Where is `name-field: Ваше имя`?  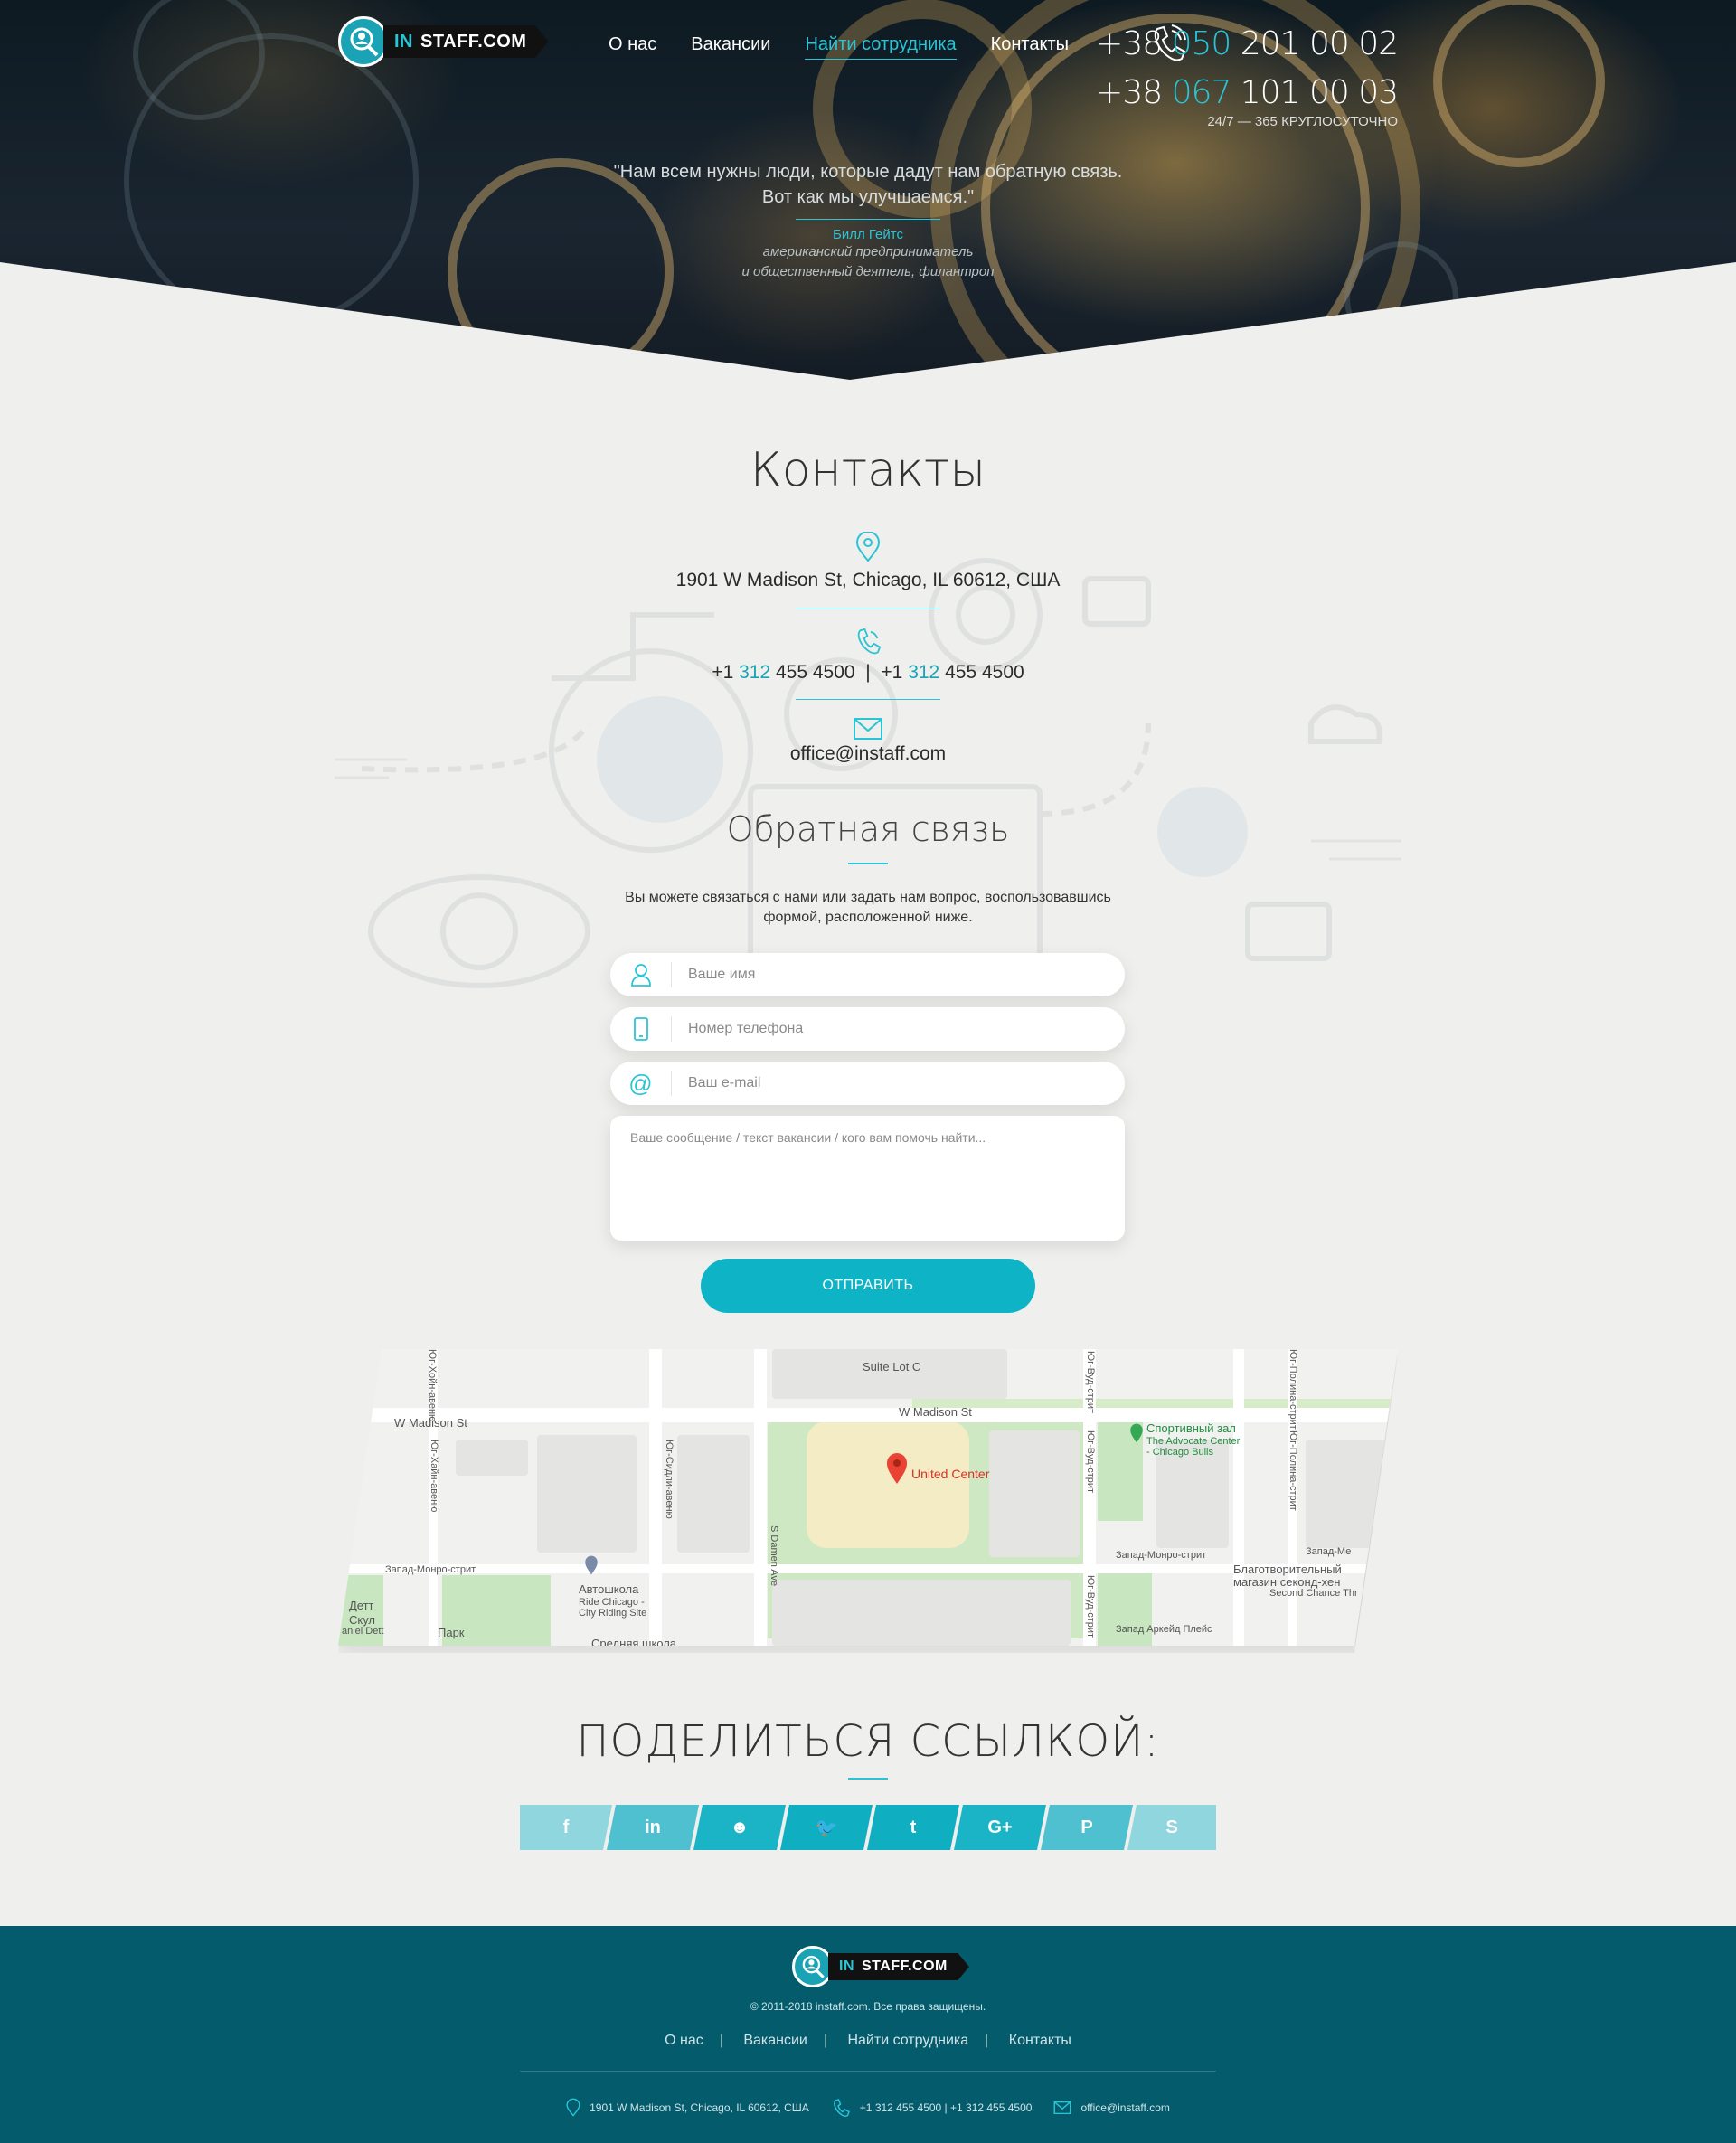 name-field: Ваше имя is located at coordinates (868, 974).